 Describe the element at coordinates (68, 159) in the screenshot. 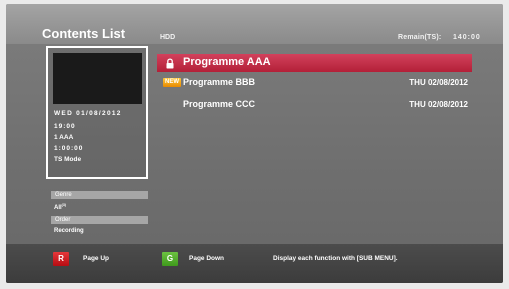

I see `info-mode: TS Mode` at that location.